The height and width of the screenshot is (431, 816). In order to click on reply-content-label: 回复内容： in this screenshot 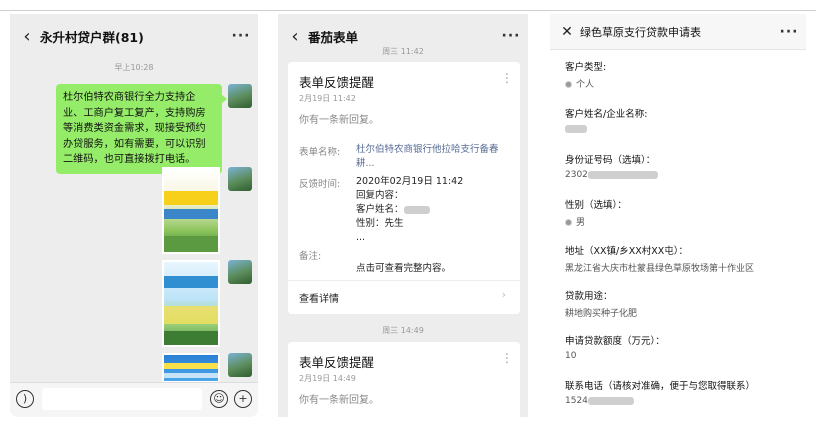, I will do `click(380, 195)`.